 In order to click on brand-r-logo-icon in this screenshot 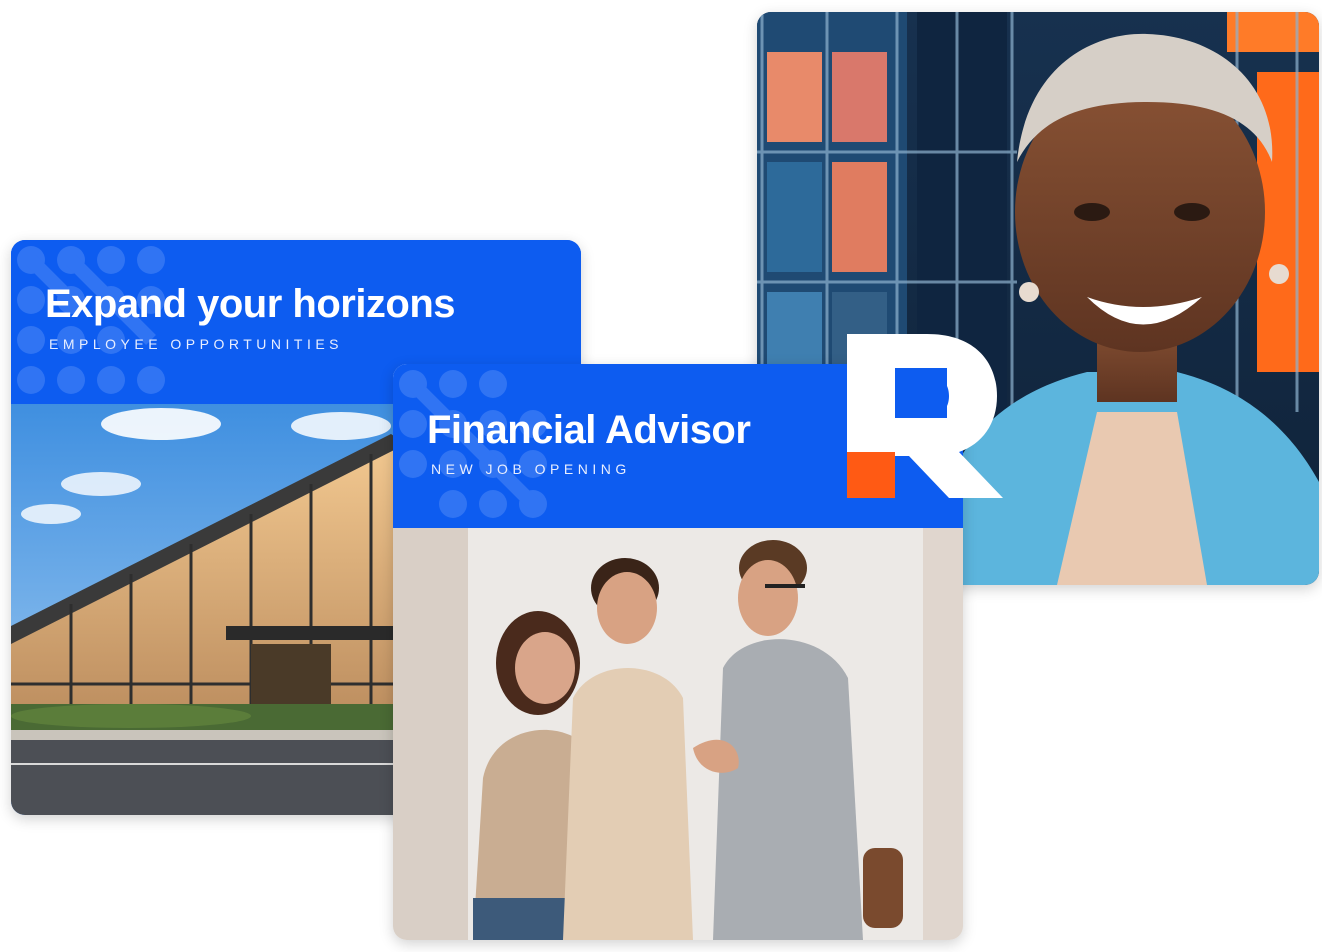, I will do `click(925, 416)`.